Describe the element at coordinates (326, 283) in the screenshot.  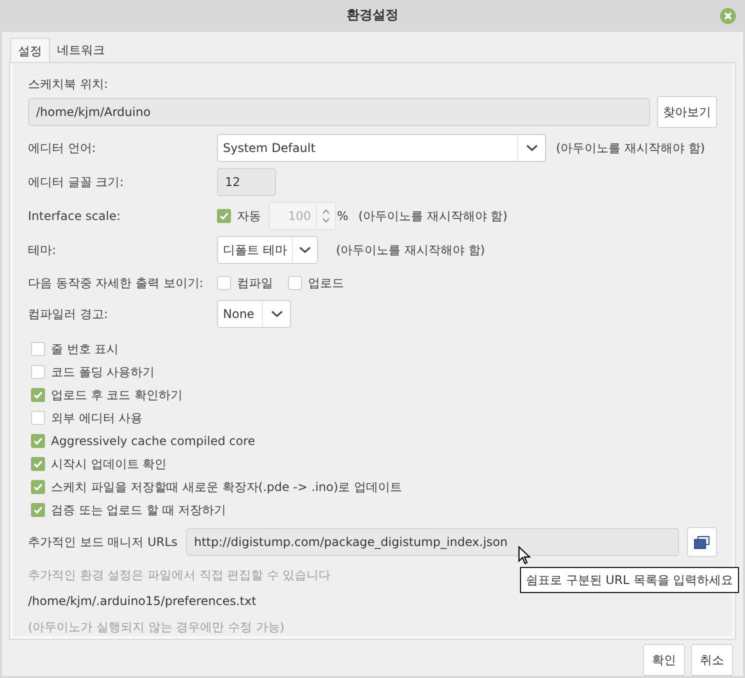
I see `checkbox-label: 업로드` at that location.